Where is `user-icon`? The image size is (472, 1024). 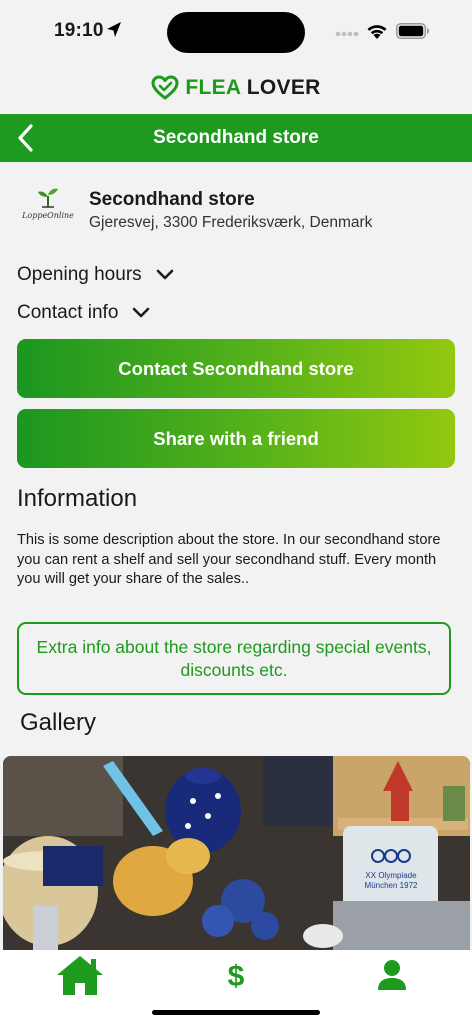
user-icon is located at coordinates (392, 975).